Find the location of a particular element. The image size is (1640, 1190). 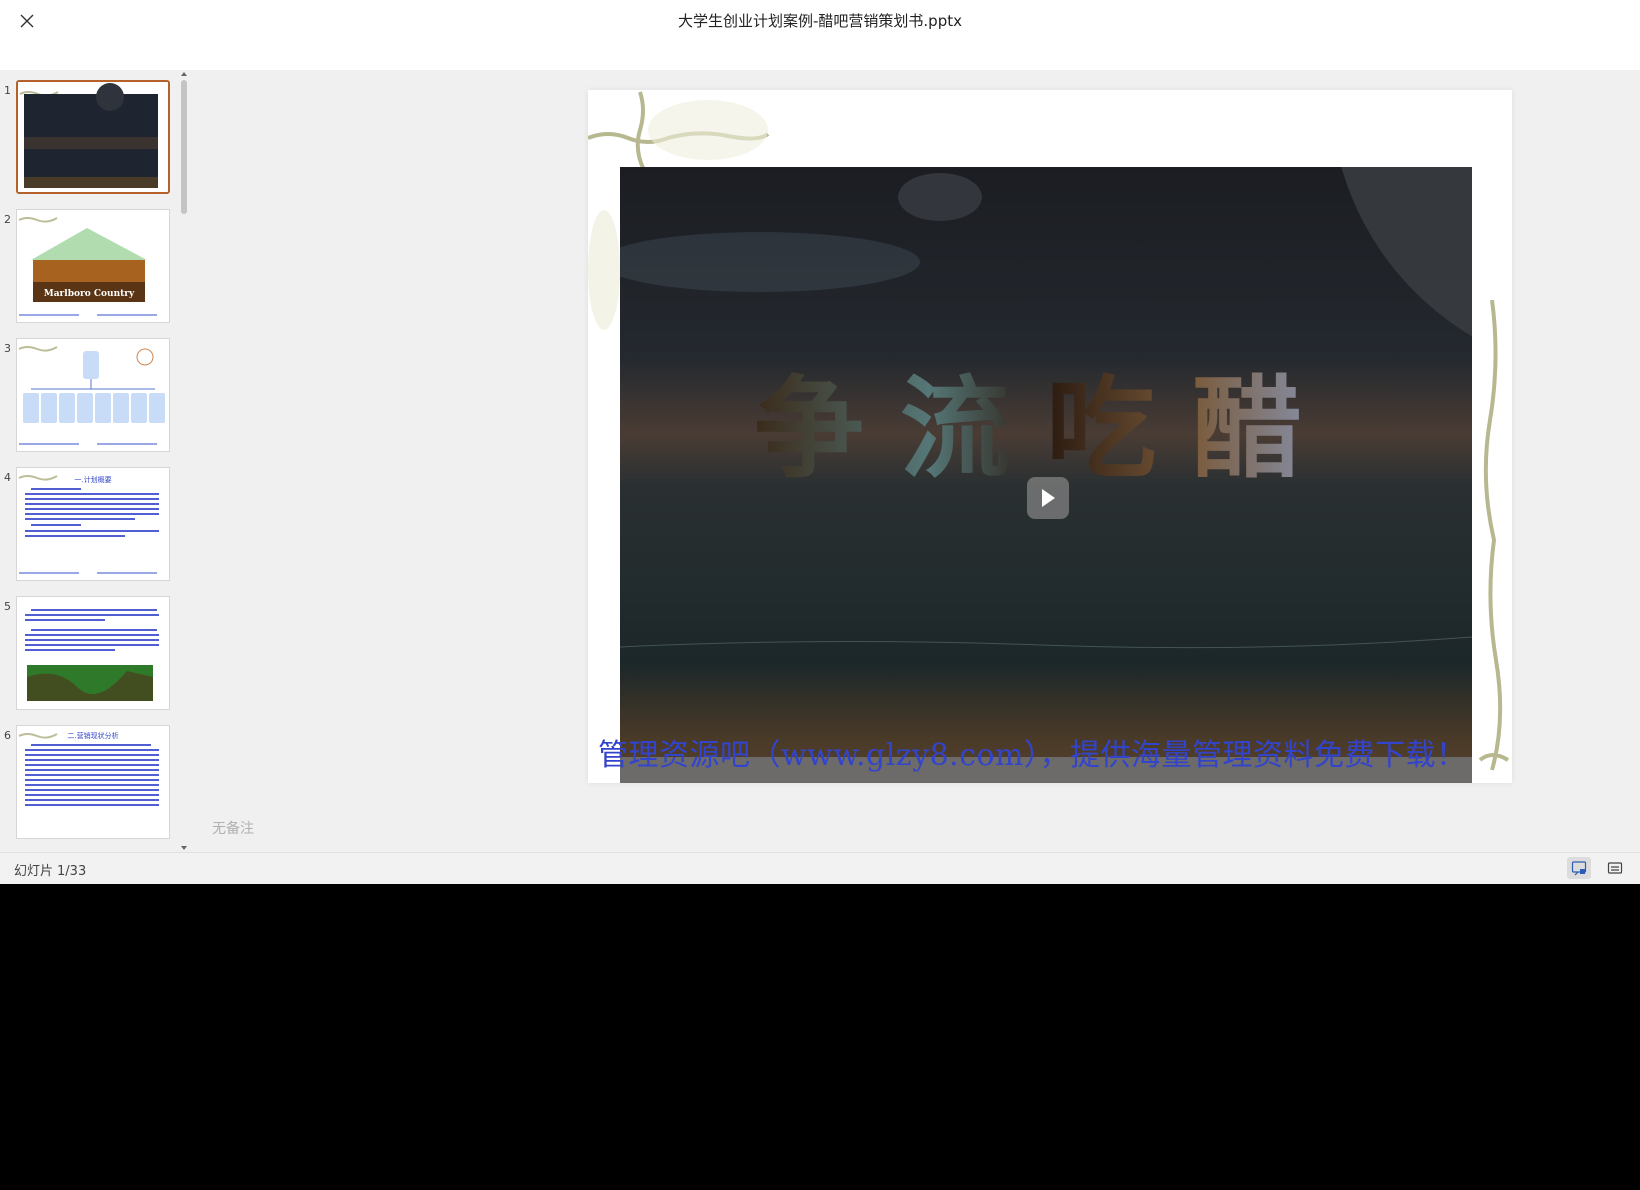

thumbnail-caption: Marlboro Country is located at coordinates (89, 294).